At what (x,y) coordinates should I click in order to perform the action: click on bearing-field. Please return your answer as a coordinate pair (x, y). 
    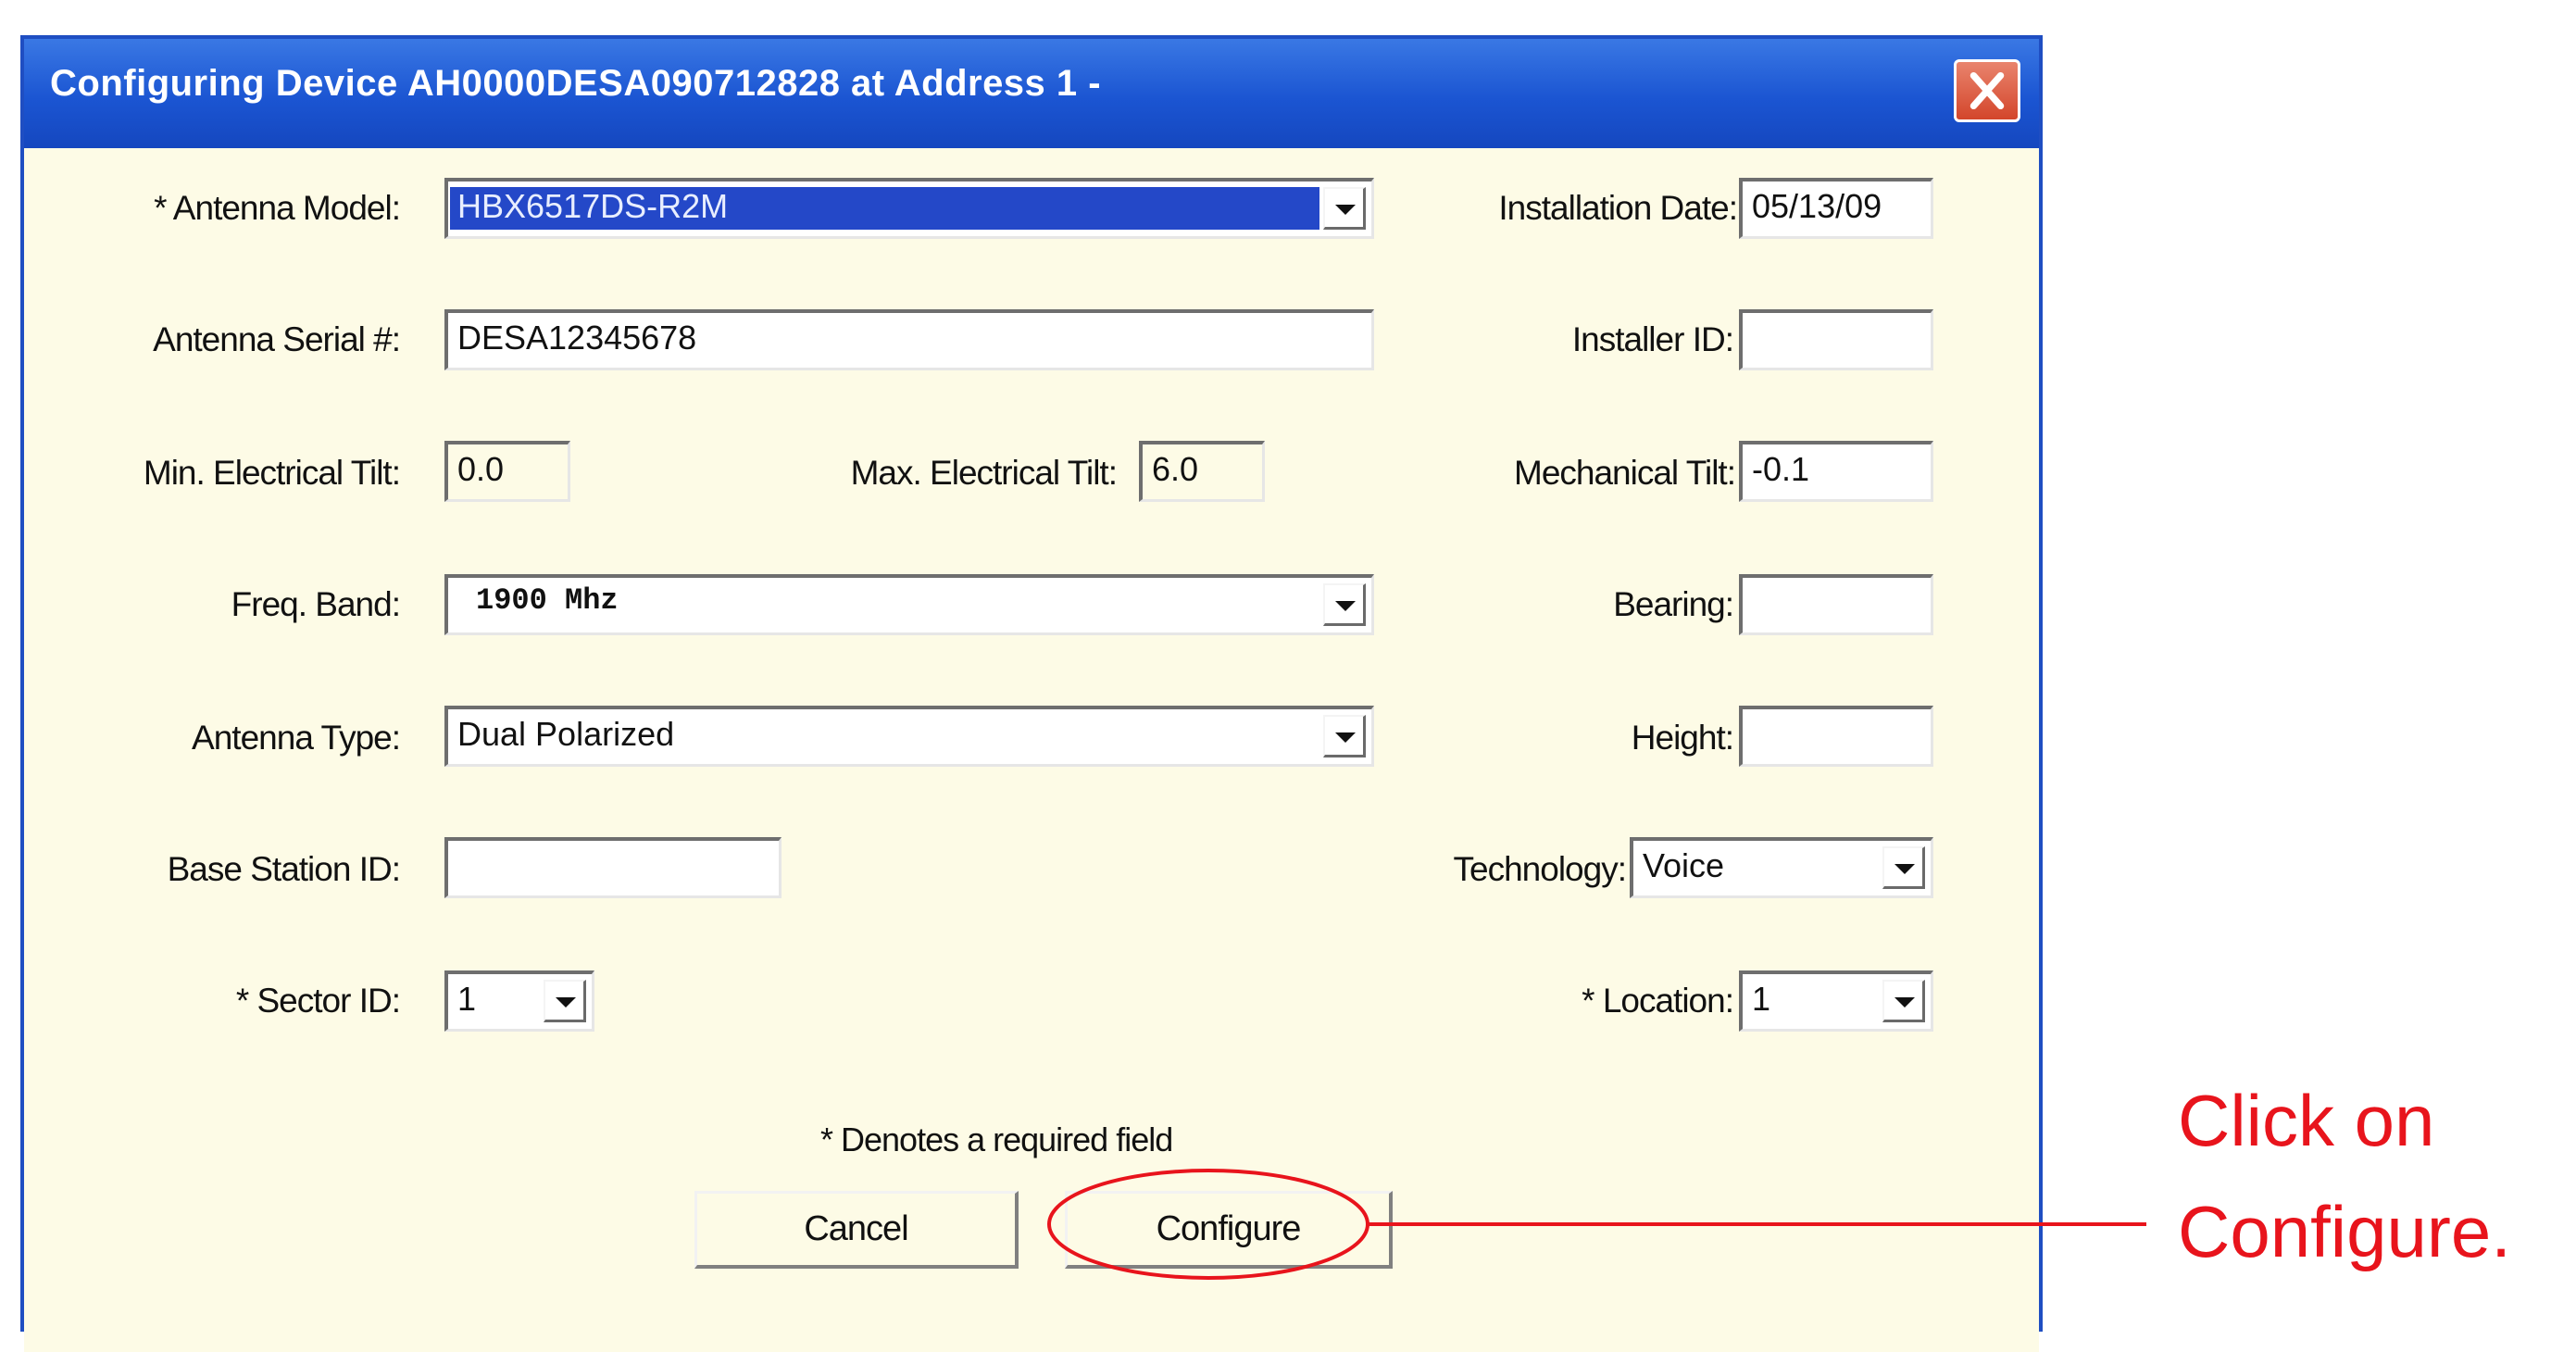
    Looking at the image, I should click on (1836, 604).